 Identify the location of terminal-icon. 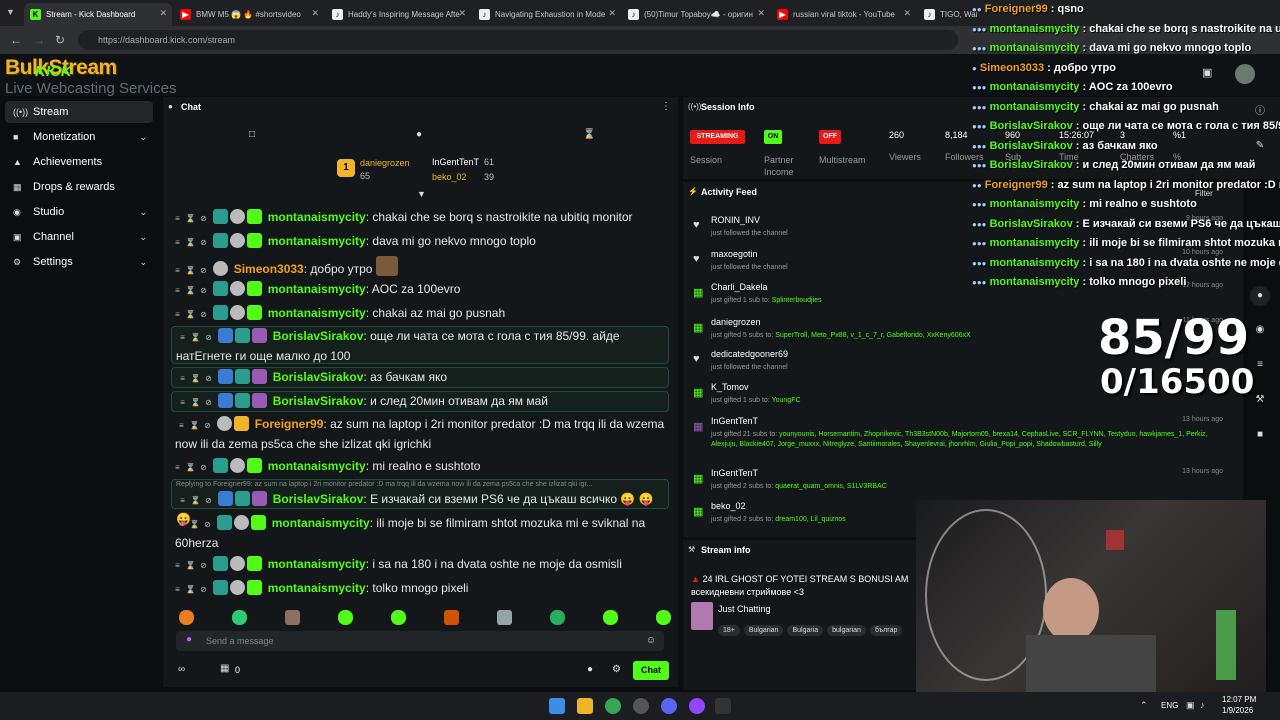
(723, 706).